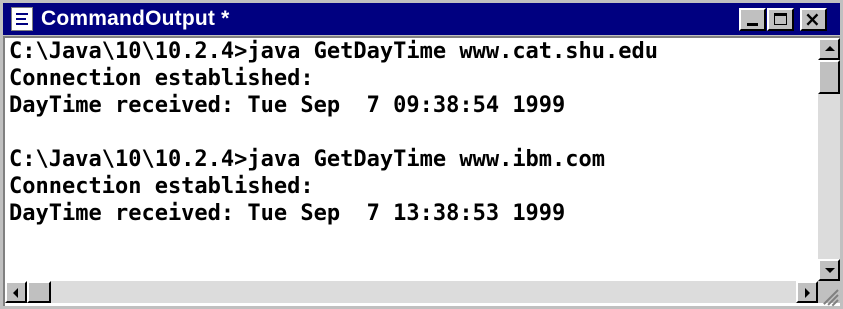  I want to click on minimize-button, so click(752, 19).